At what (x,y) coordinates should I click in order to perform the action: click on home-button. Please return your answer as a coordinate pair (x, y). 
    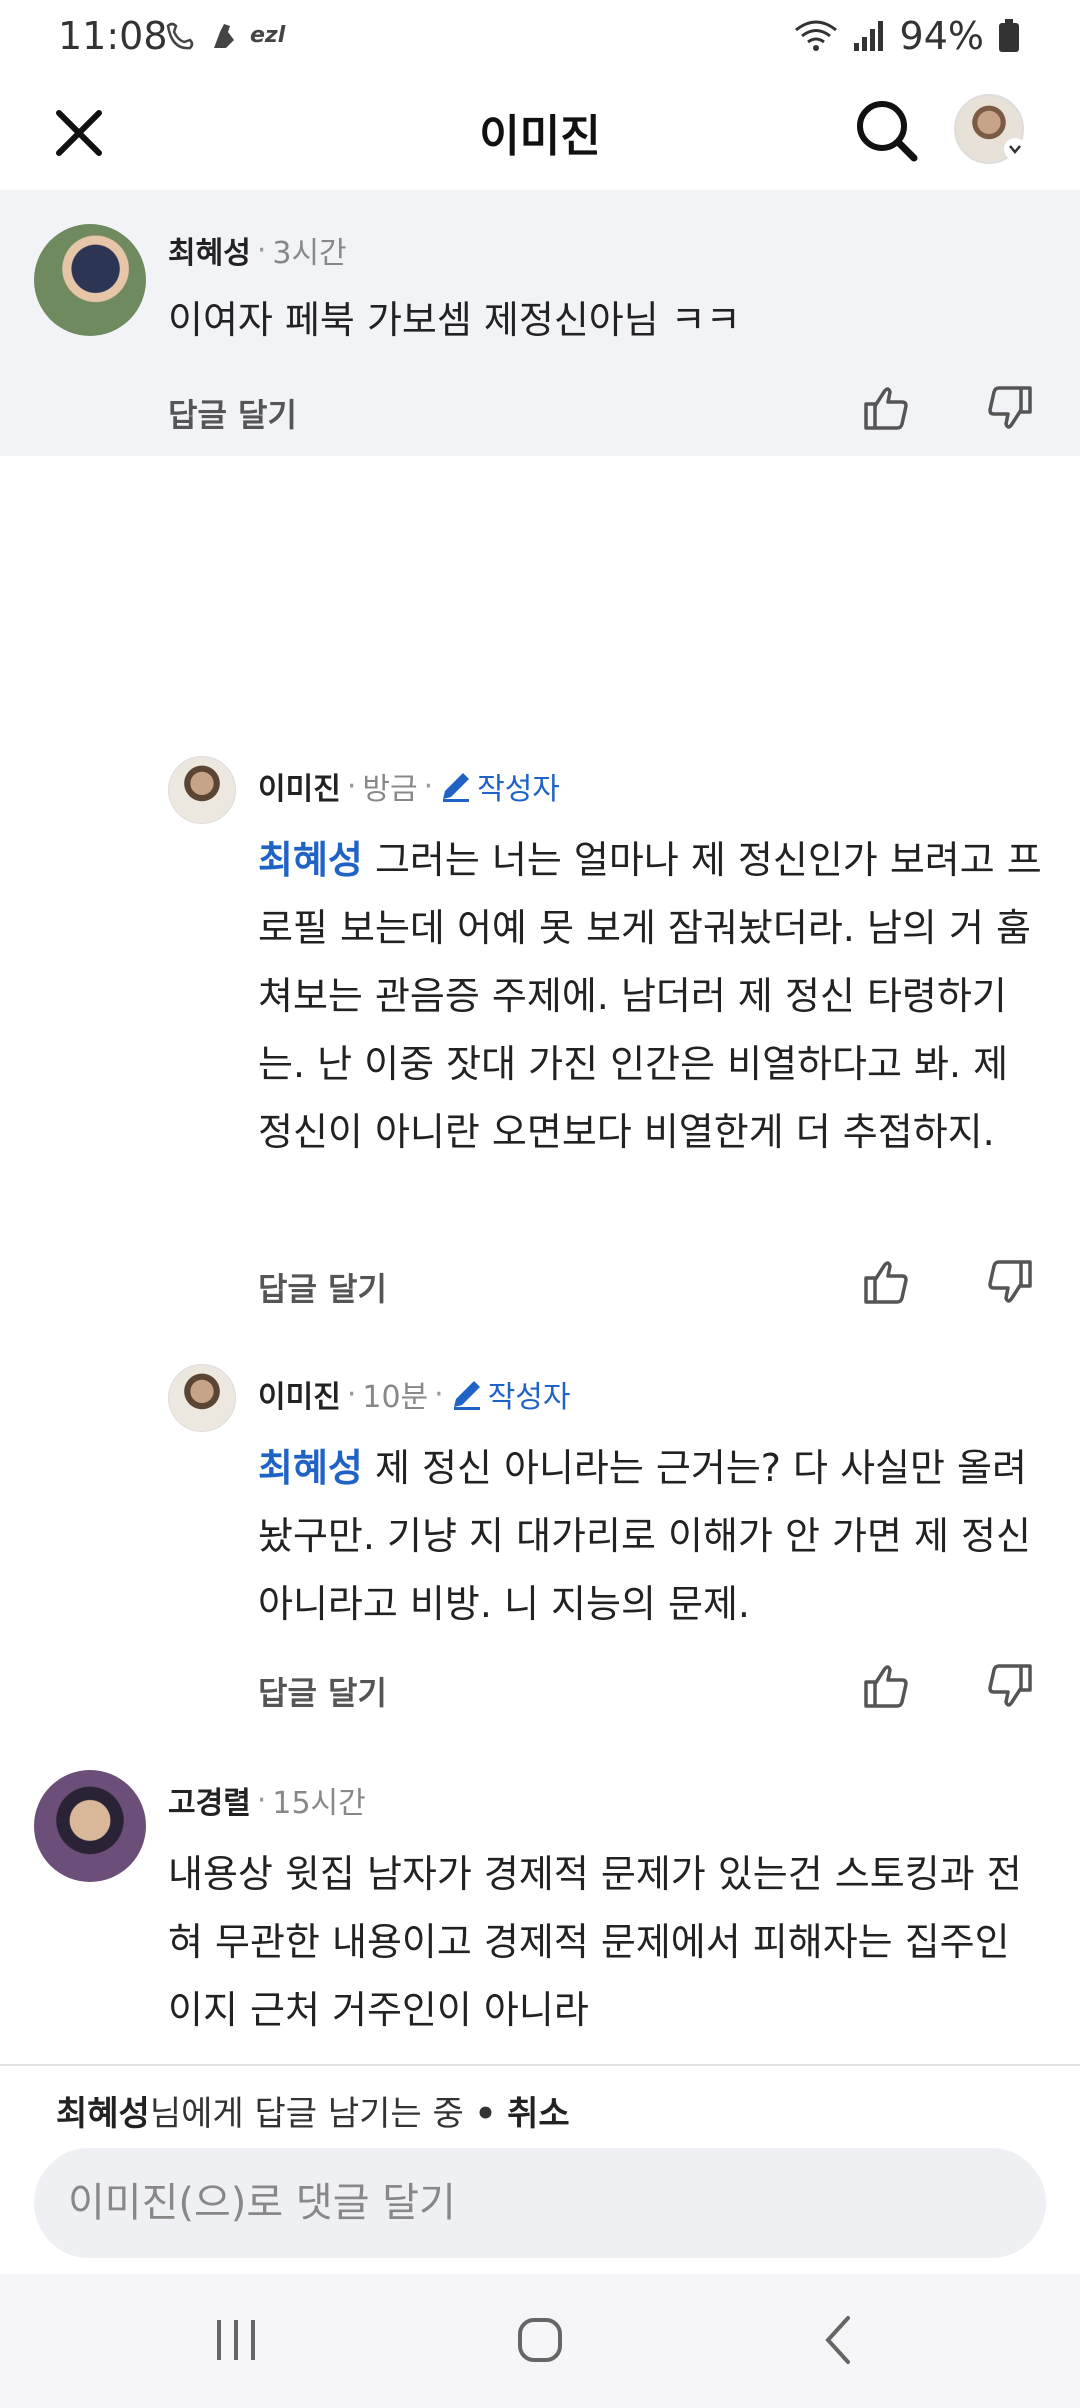
    Looking at the image, I should click on (540, 2340).